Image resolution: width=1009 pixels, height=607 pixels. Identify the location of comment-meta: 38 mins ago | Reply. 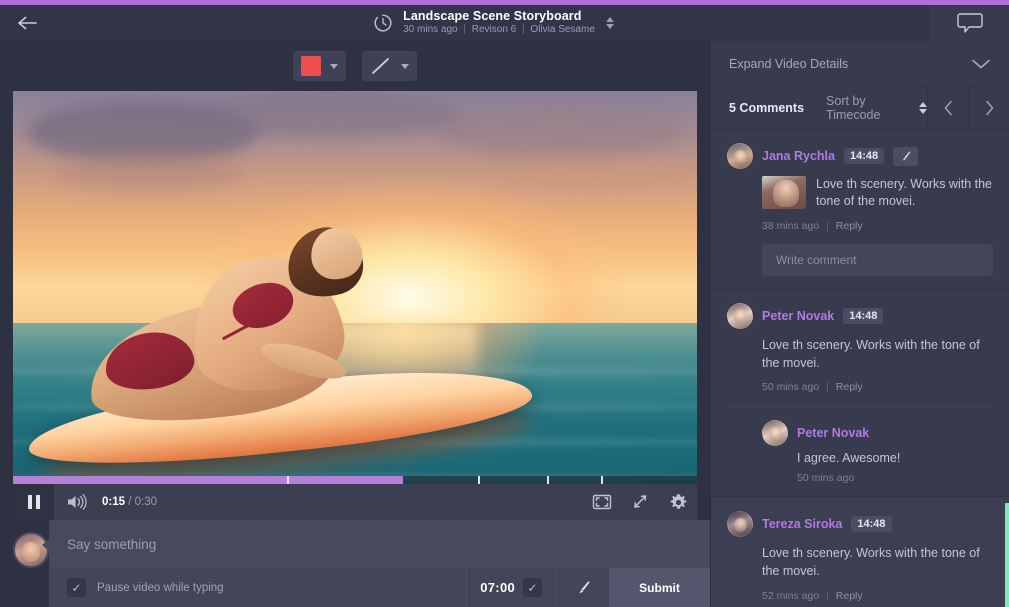
(860, 226).